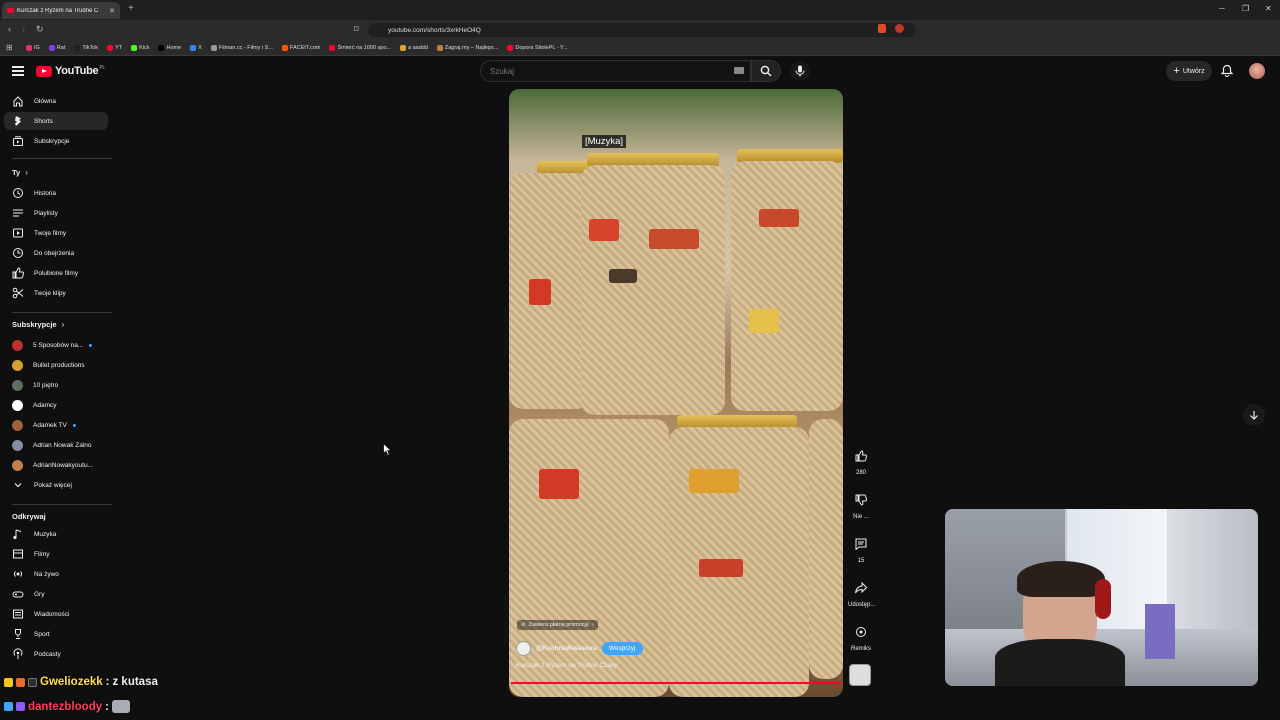 This screenshot has width=1280, height=720. What do you see at coordinates (557, 625) in the screenshot?
I see `paid-promotion-label: ⊘ Zawiera płatną promocję ›` at bounding box center [557, 625].